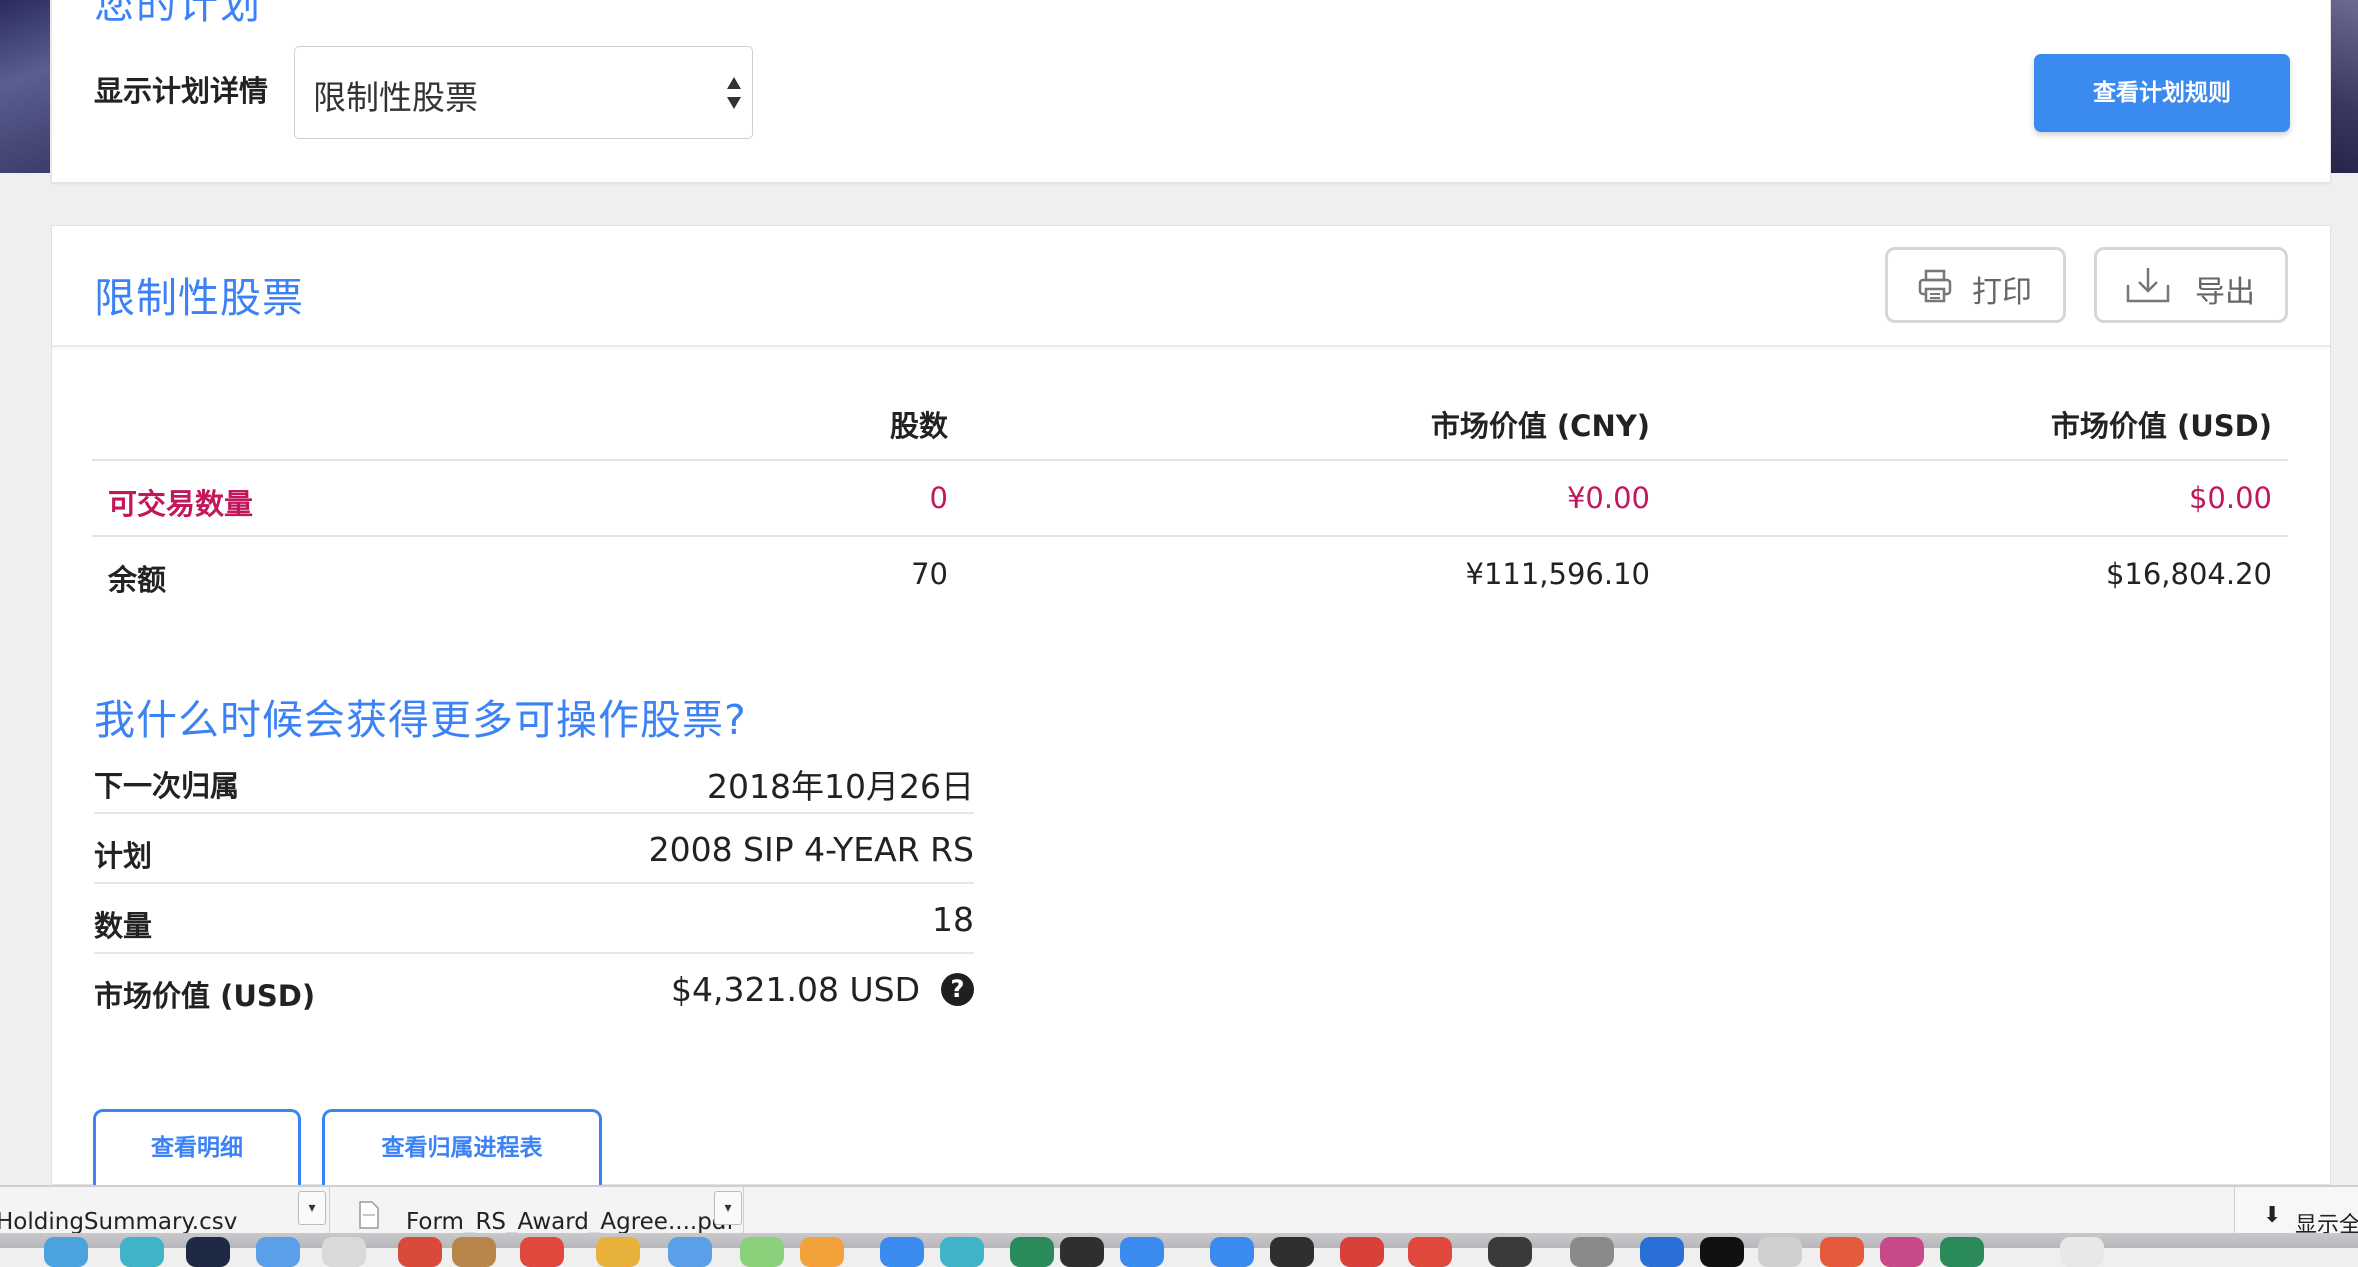 The image size is (2358, 1267). What do you see at coordinates (1190, 575) in the screenshot?
I see `table-row: 余额 70 ¥111,596.10 $16,804.20` at bounding box center [1190, 575].